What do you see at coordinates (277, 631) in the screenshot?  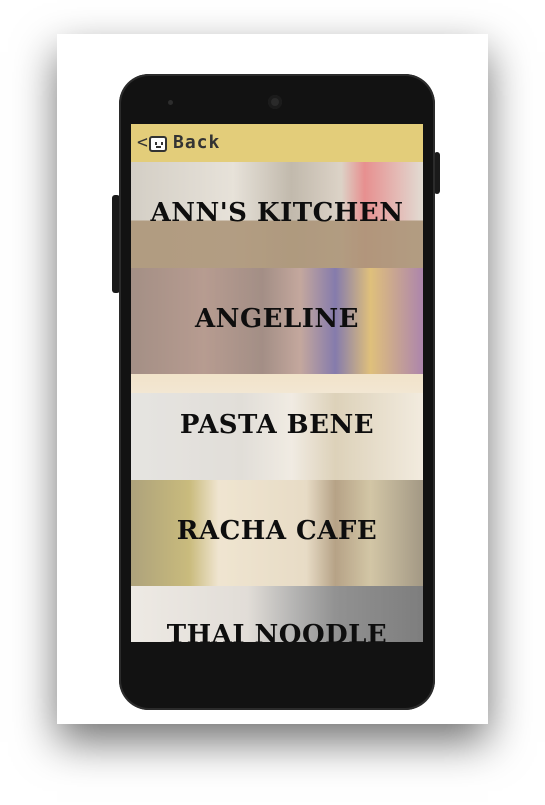 I see `restaurant-name: THAI NOODLE` at bounding box center [277, 631].